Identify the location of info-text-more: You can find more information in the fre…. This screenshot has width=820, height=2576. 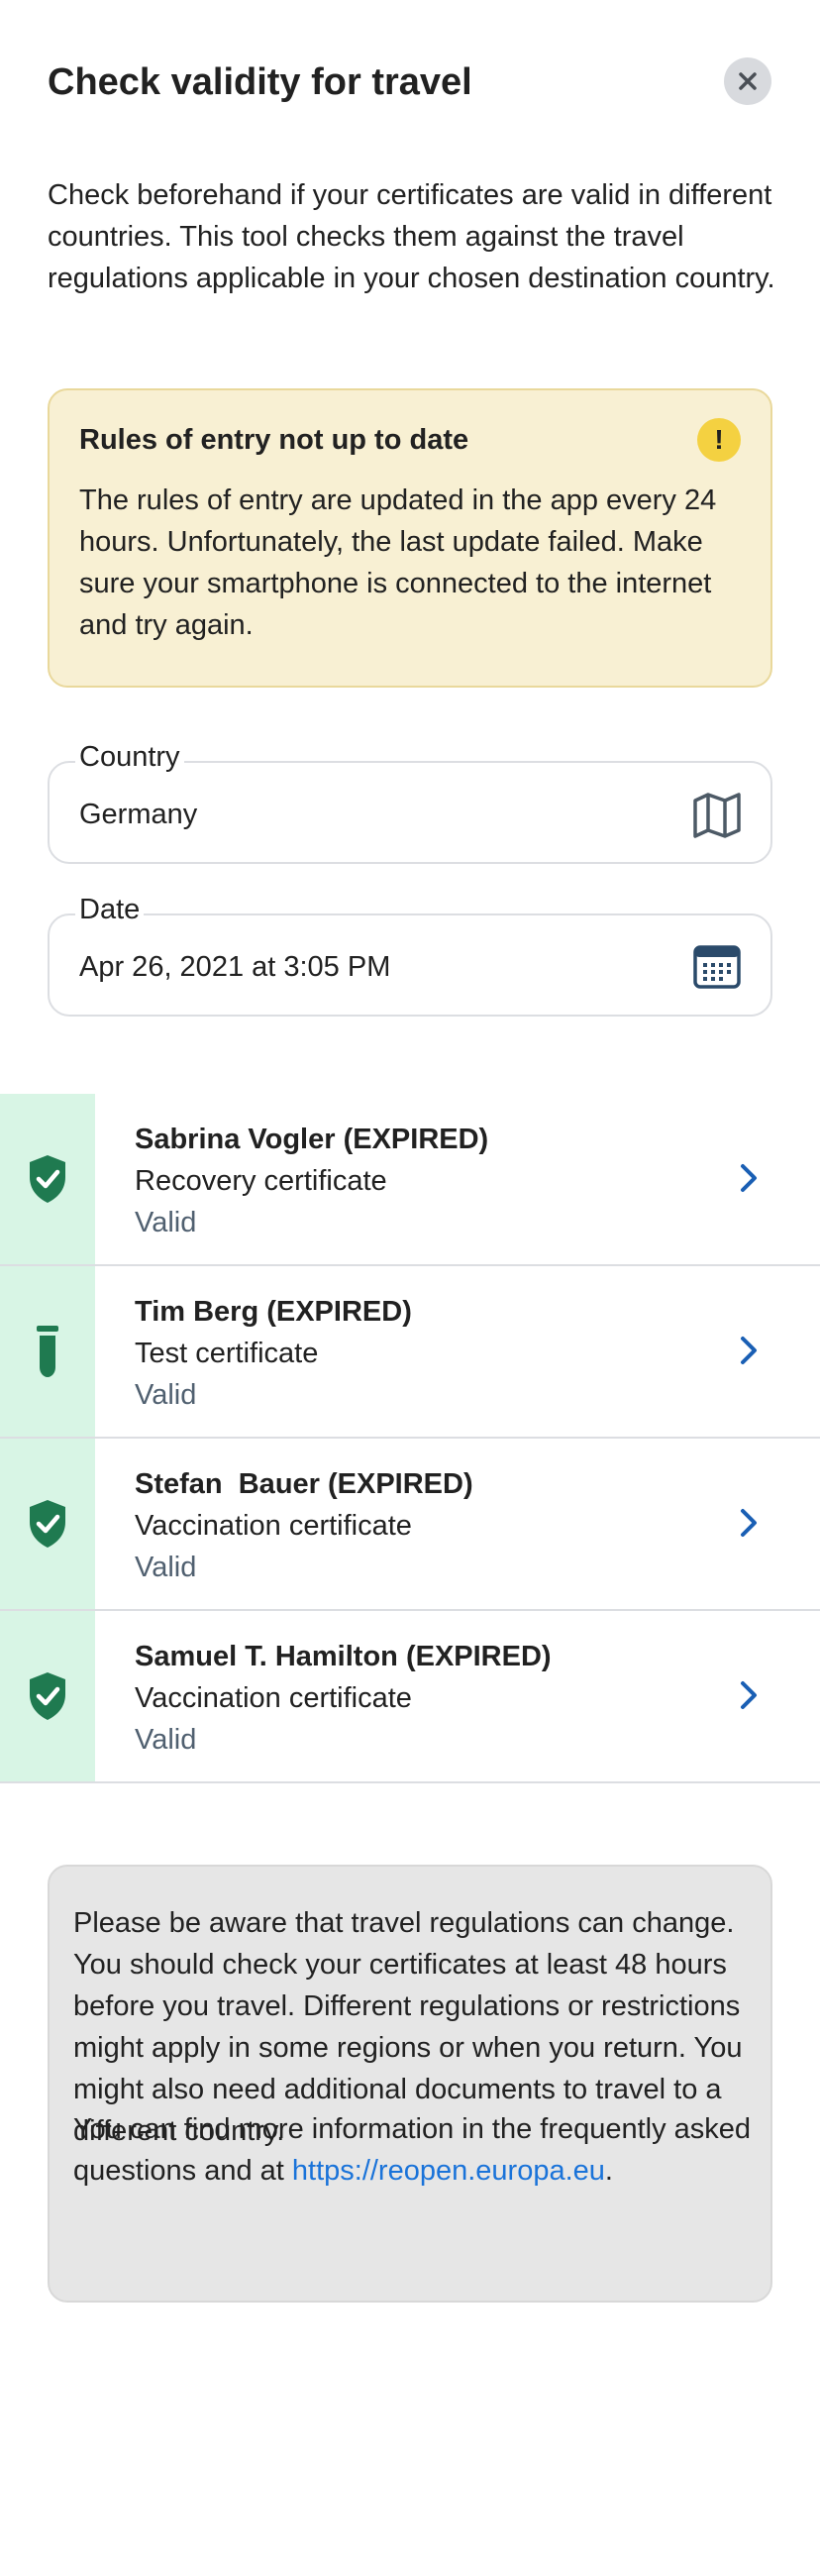
(415, 2150).